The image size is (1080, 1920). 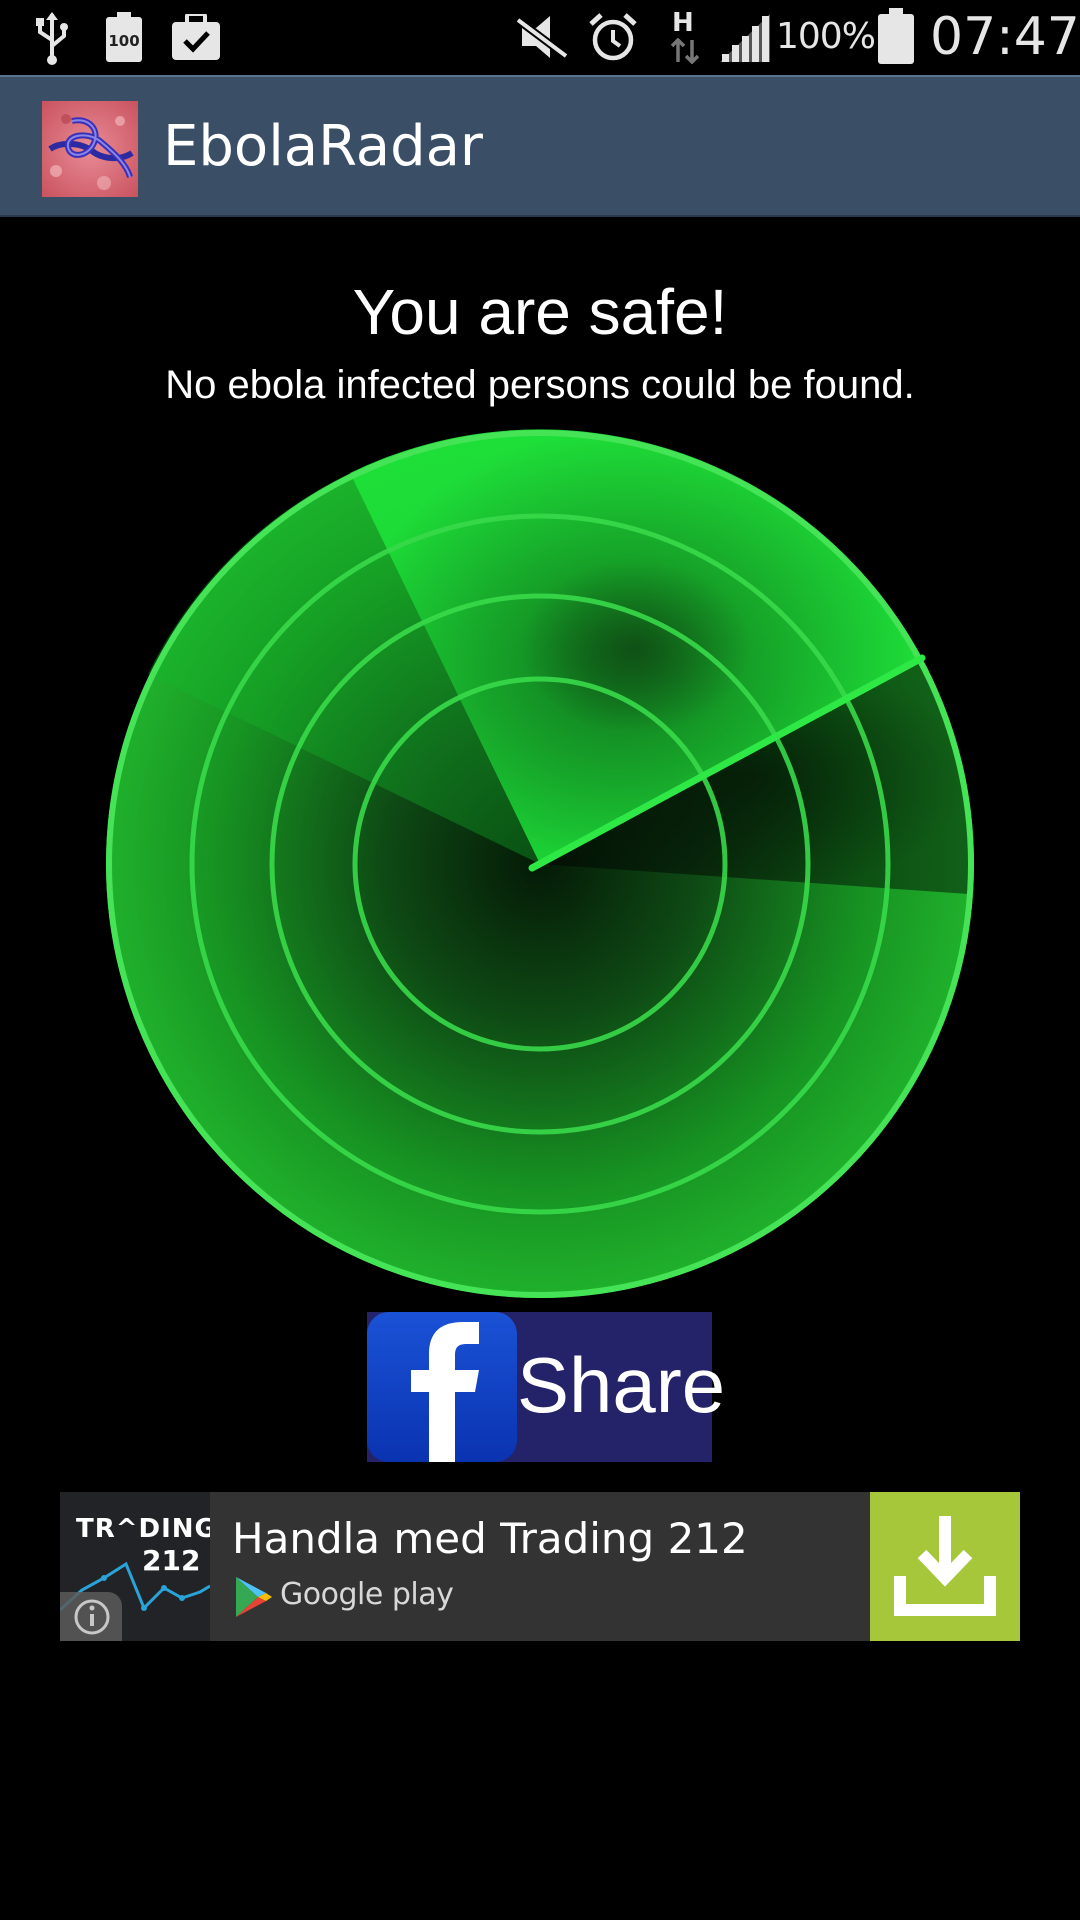 I want to click on data-transfer-icon: H, so click(x=685, y=36).